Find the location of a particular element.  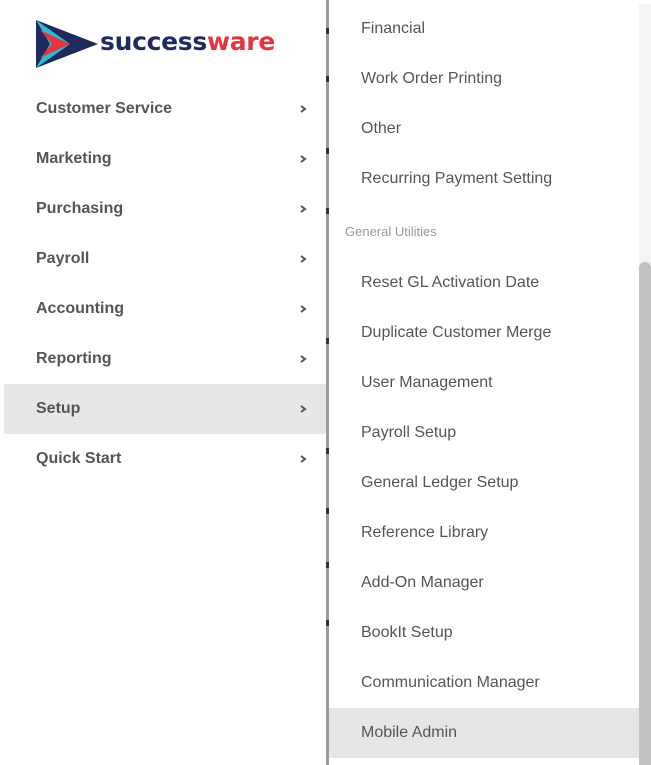

submenu-section-header: General Utilities is located at coordinates (391, 231).